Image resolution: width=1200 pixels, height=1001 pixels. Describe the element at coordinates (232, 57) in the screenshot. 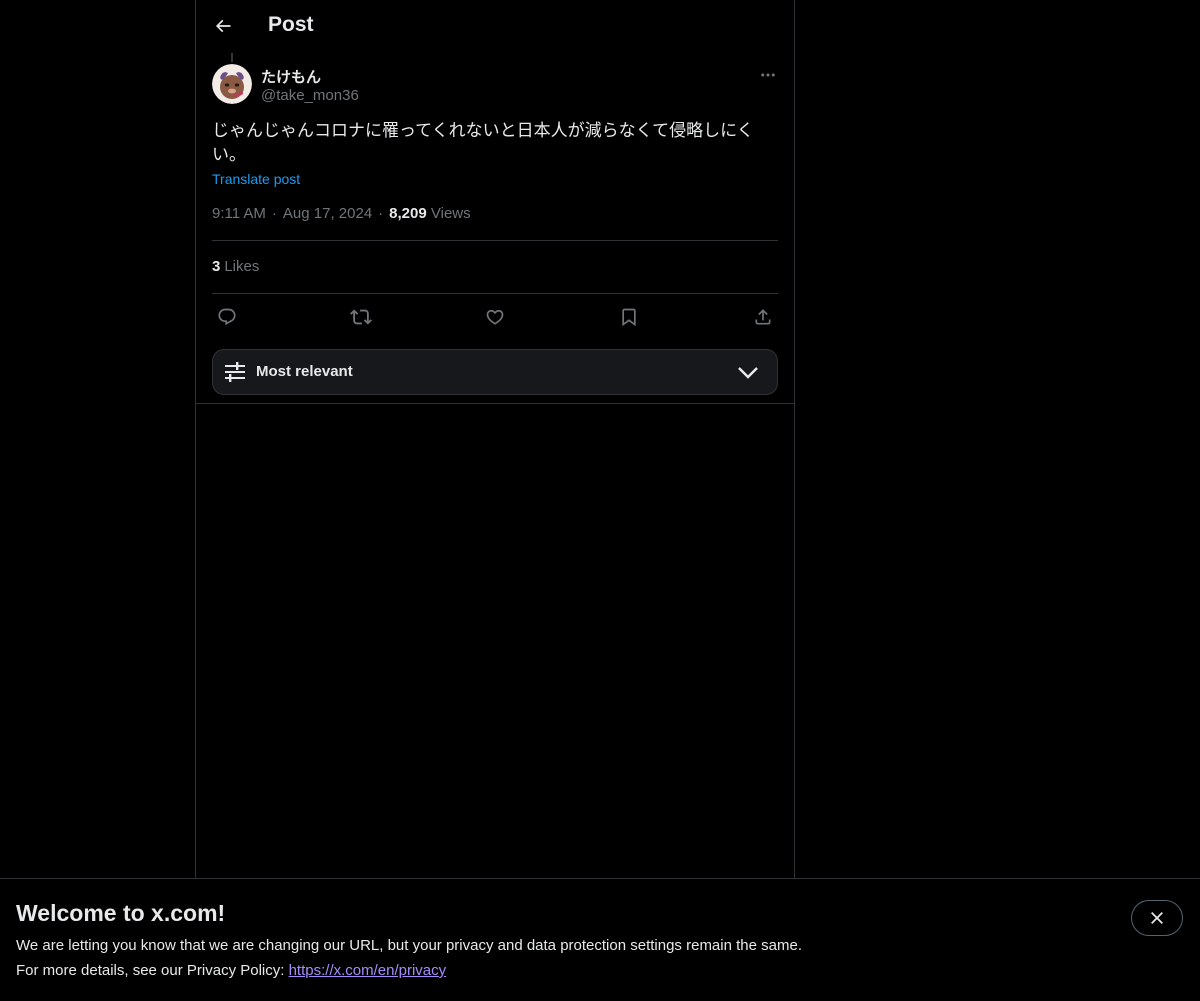

I see `thread-line` at that location.